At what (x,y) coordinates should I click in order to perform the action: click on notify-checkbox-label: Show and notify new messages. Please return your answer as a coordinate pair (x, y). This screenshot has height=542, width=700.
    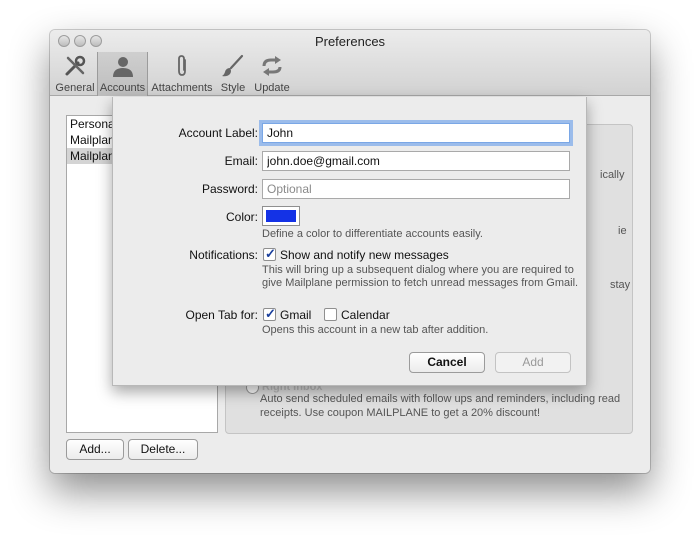
    Looking at the image, I should click on (364, 255).